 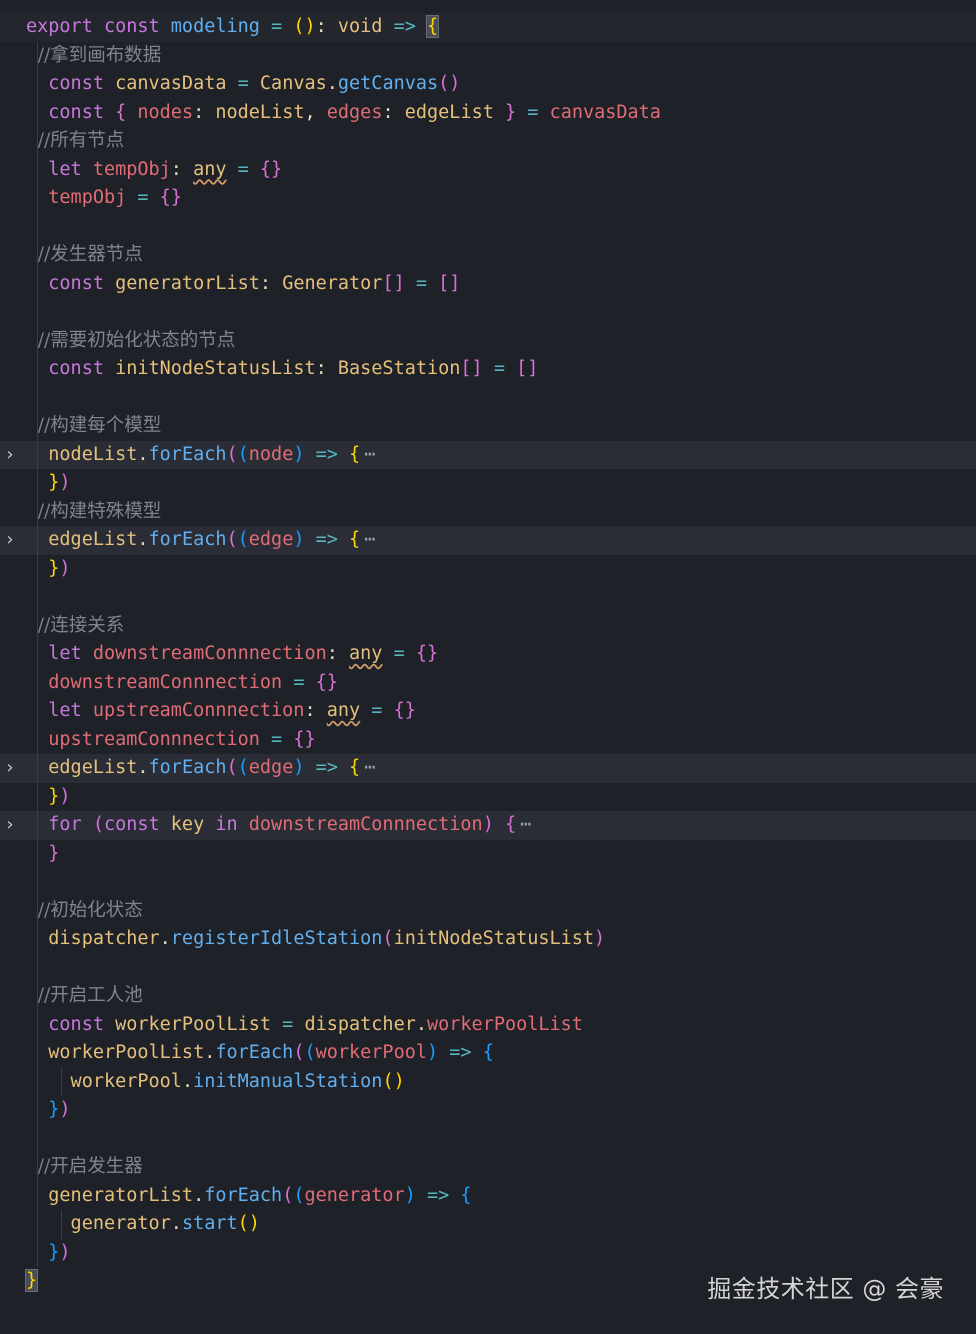 I want to click on code-token: //所有节点, so click(x=75, y=140).